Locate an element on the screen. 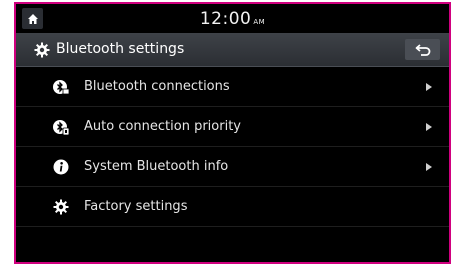  menu-item-label: System Bluetooth info is located at coordinates (156, 166).